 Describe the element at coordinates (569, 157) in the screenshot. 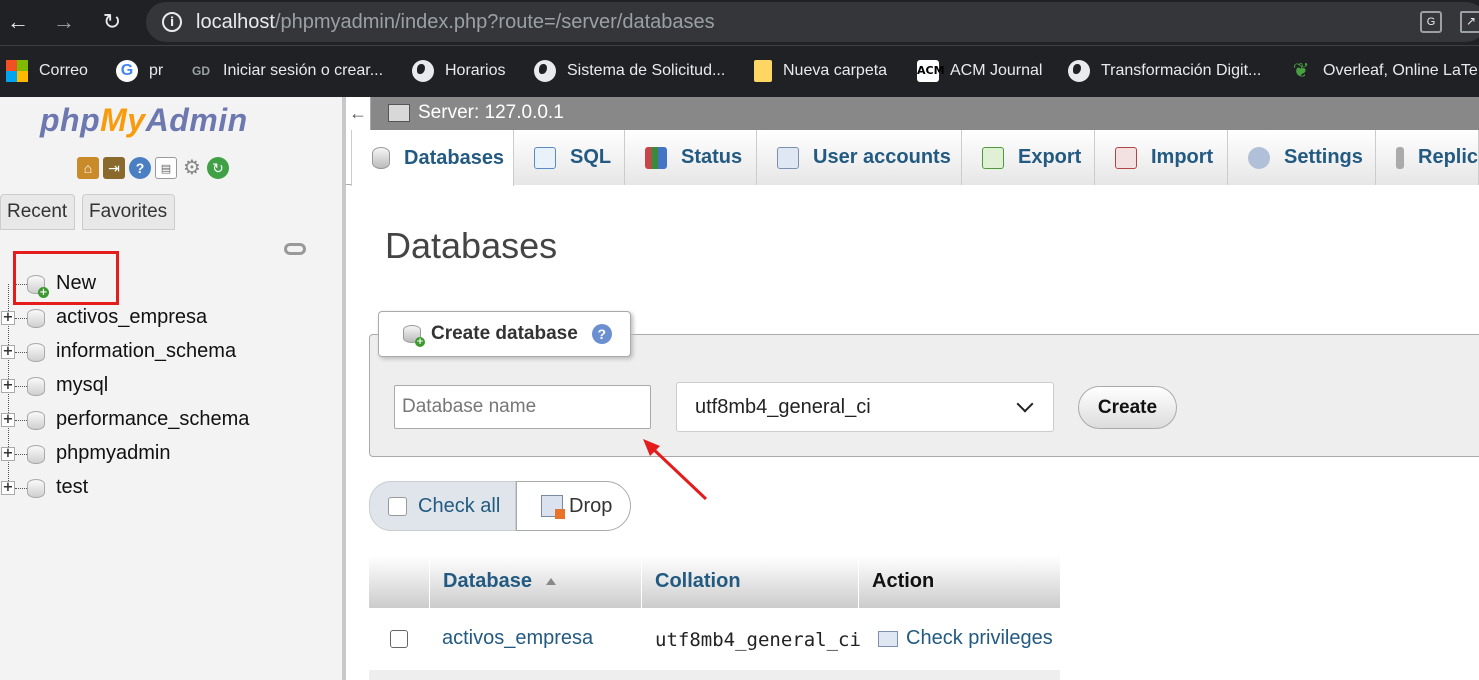

I see `tab-sql: SQL` at that location.